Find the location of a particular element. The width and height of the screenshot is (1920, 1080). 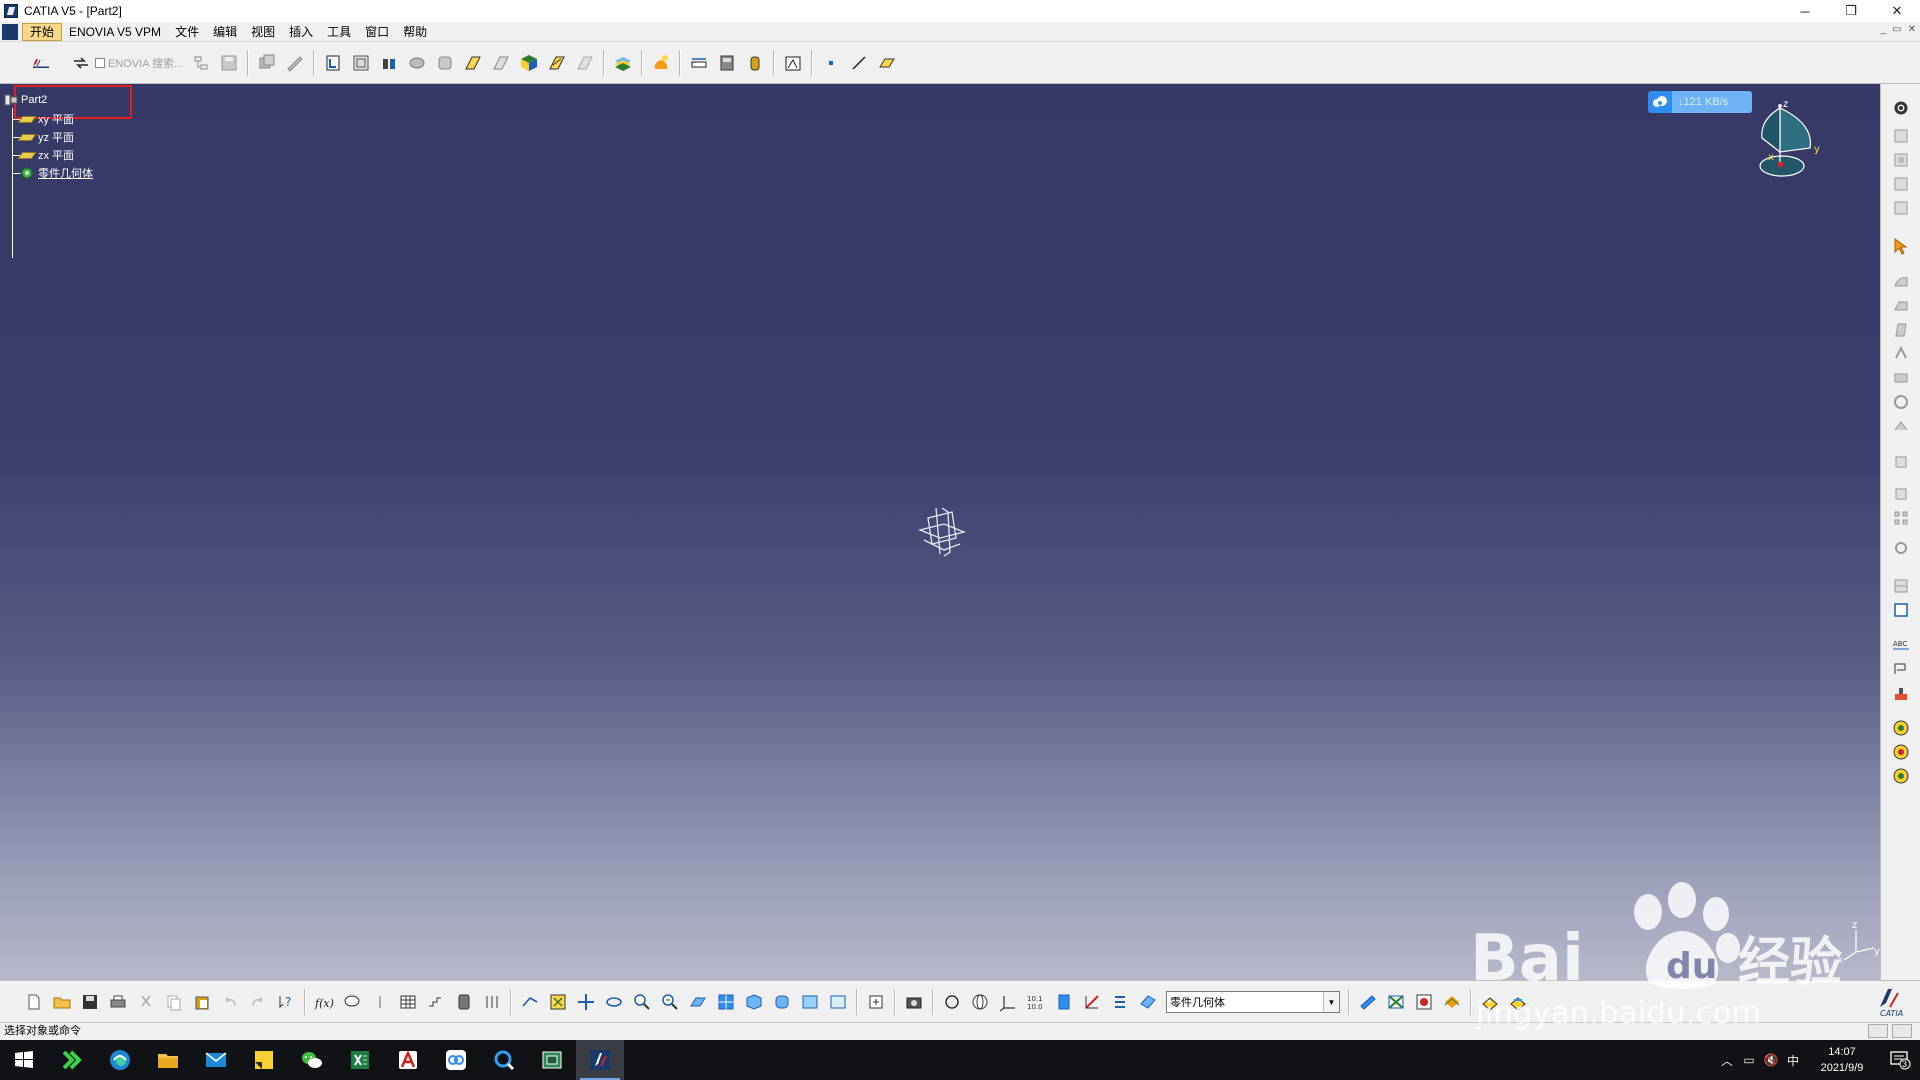

tree-item-xy-plane: xy 平面 is located at coordinates (45, 119).